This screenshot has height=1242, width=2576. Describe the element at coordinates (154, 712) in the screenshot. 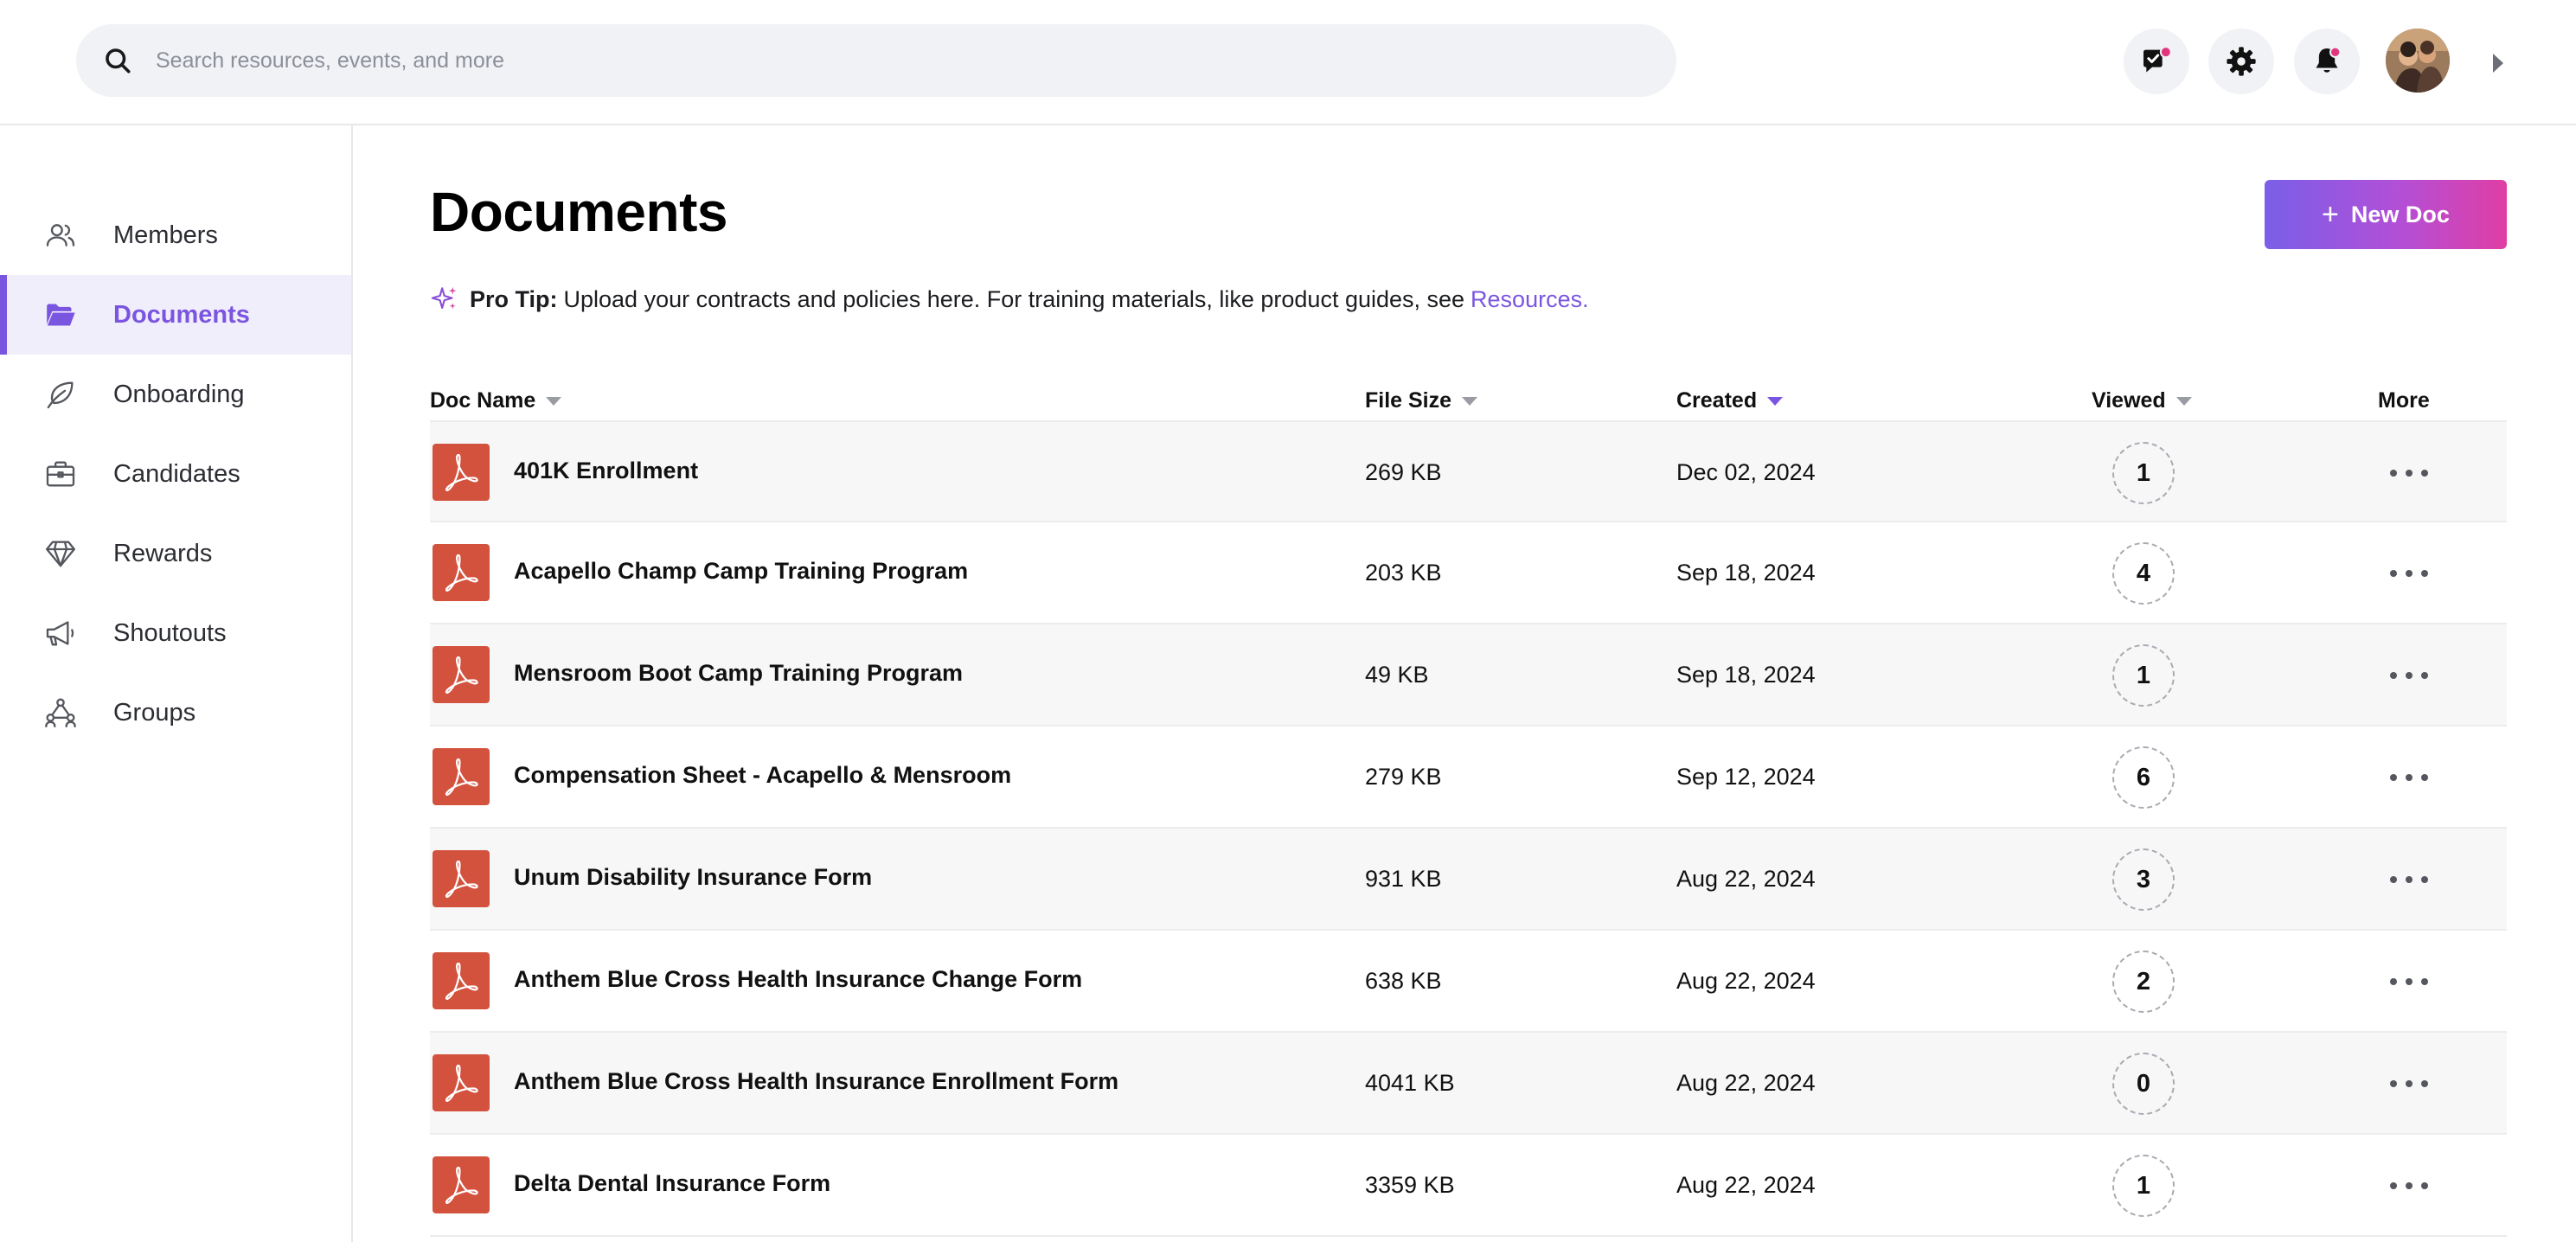

I see `sidebar-item-label: Groups` at that location.